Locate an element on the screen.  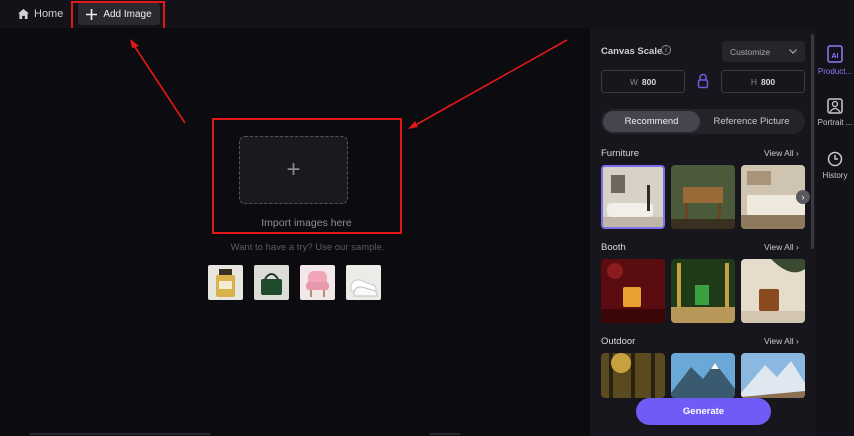
chevron-down-icon is located at coordinates (793, 51).